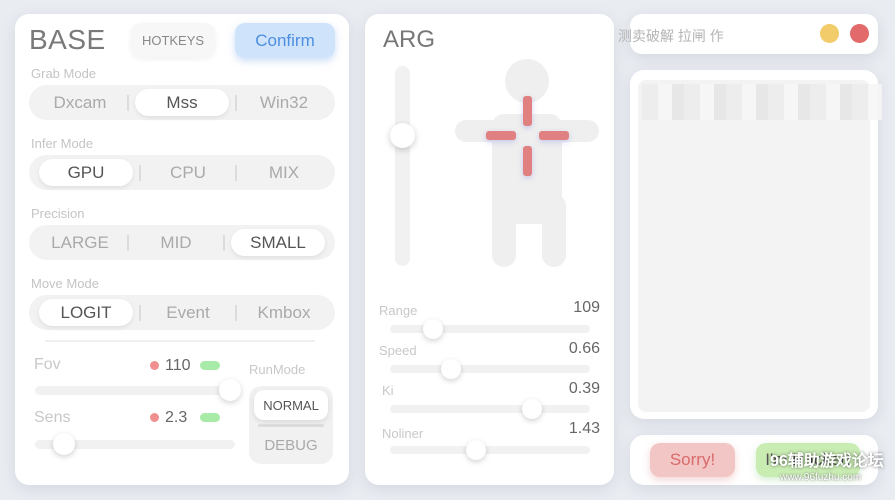 Image resolution: width=895 pixels, height=500 pixels. Describe the element at coordinates (65, 283) in the screenshot. I see `move-mode-label: Move Mode` at that location.